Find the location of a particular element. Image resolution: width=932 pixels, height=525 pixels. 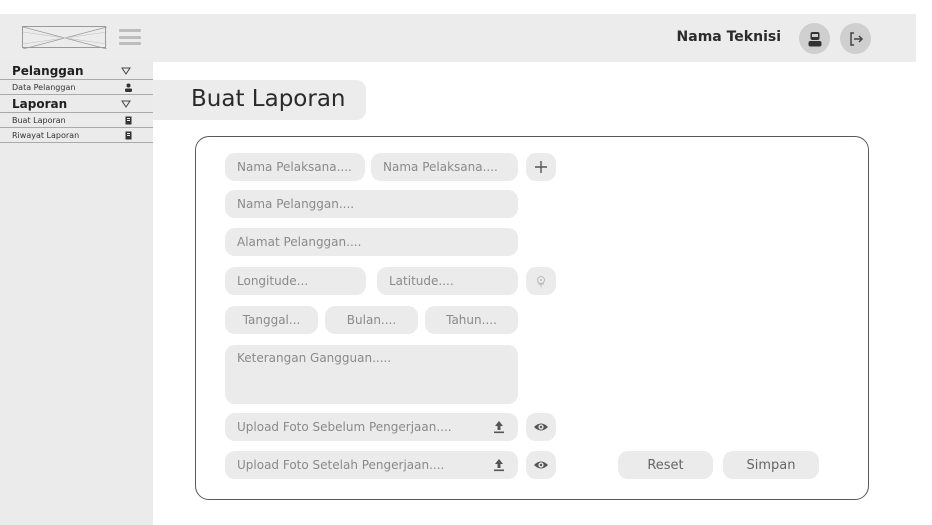

add-pelaksana-button is located at coordinates (541, 167).